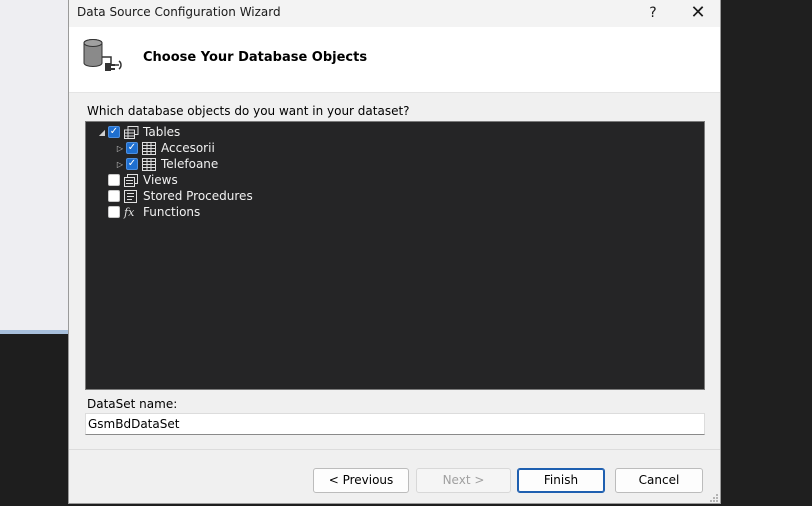 The image size is (812, 506). I want to click on tree-node-label: Views, so click(160, 180).